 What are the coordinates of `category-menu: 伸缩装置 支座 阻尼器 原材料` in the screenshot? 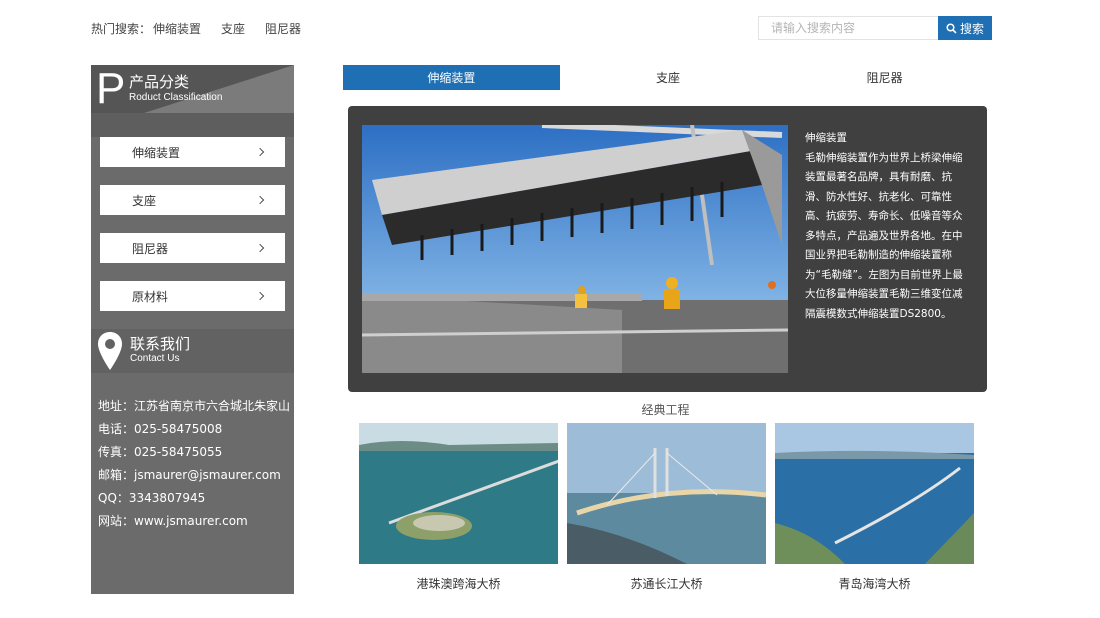 It's located at (192, 224).